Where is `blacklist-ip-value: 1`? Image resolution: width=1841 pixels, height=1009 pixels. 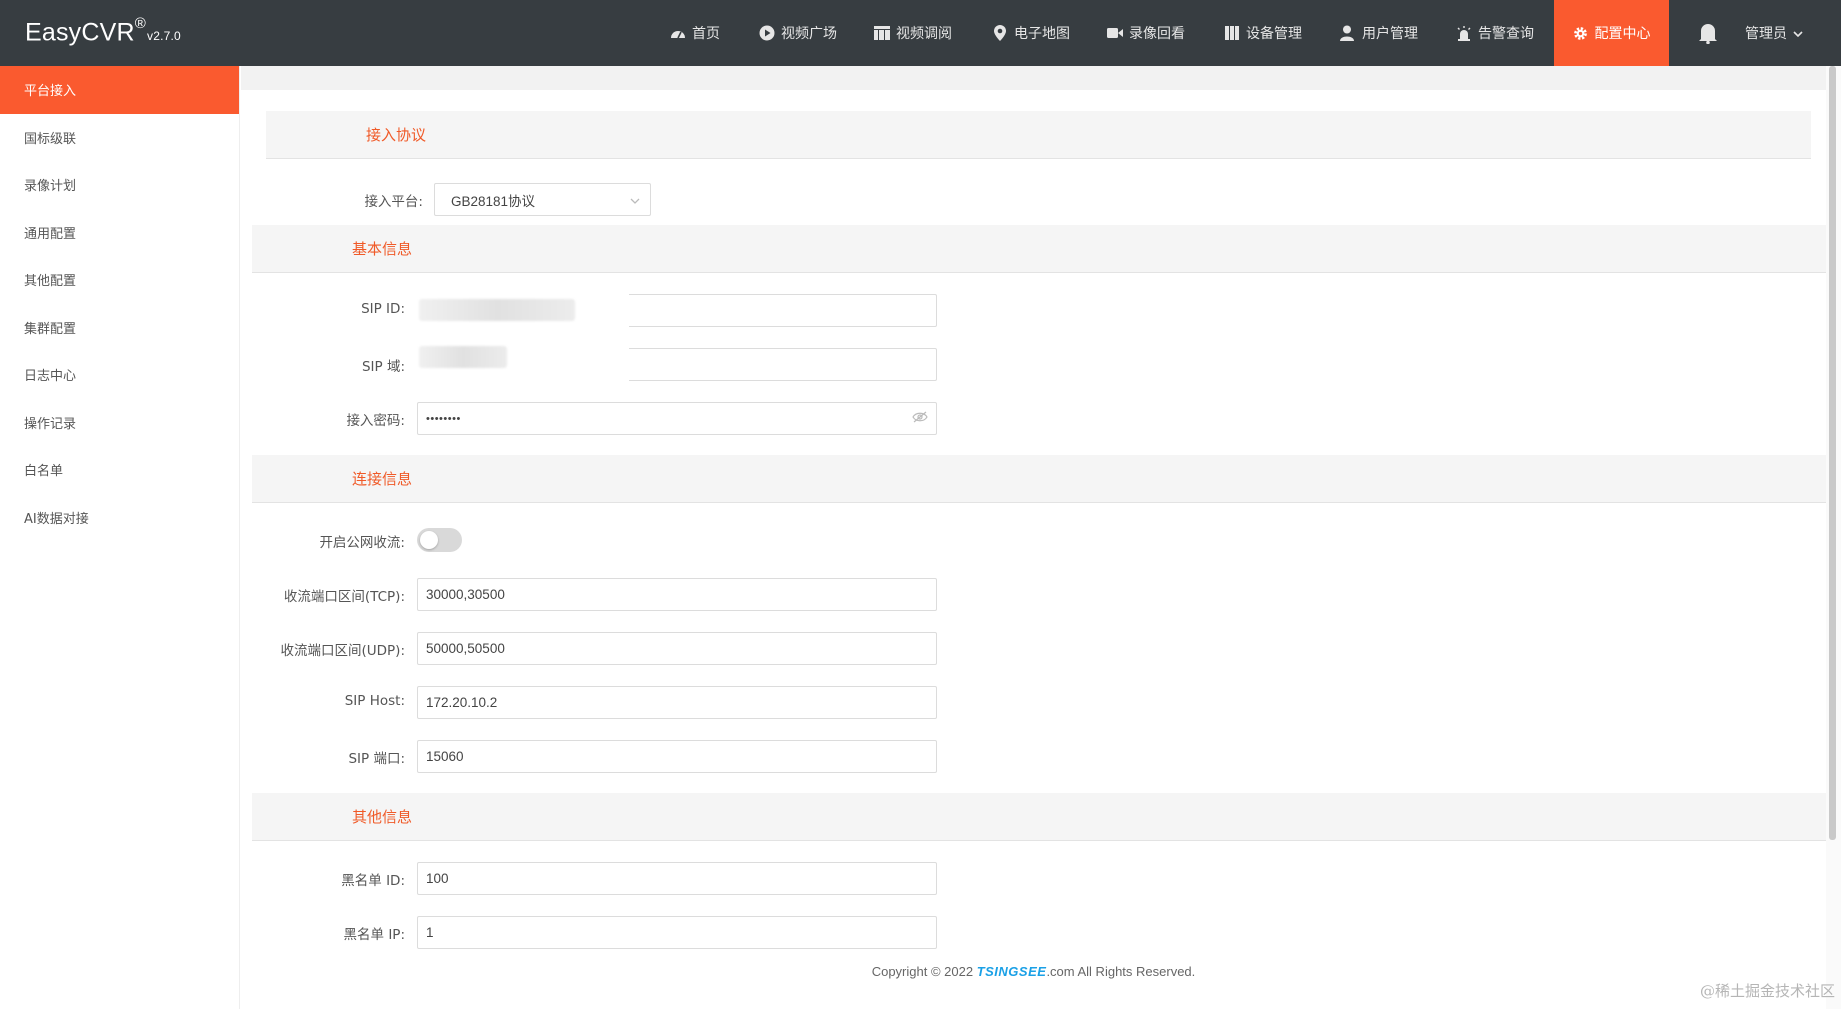
blacklist-ip-value: 1 is located at coordinates (430, 932).